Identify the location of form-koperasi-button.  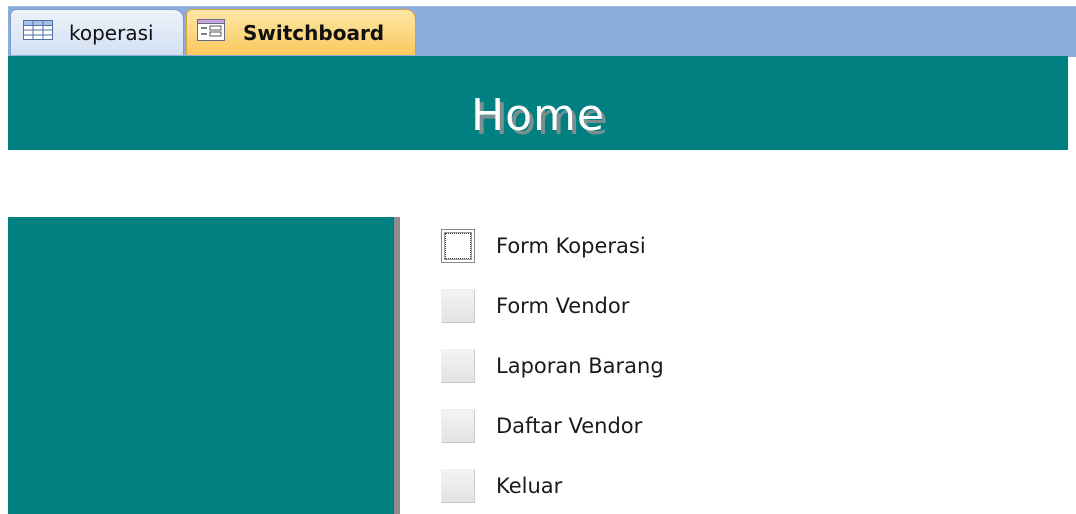
(458, 246).